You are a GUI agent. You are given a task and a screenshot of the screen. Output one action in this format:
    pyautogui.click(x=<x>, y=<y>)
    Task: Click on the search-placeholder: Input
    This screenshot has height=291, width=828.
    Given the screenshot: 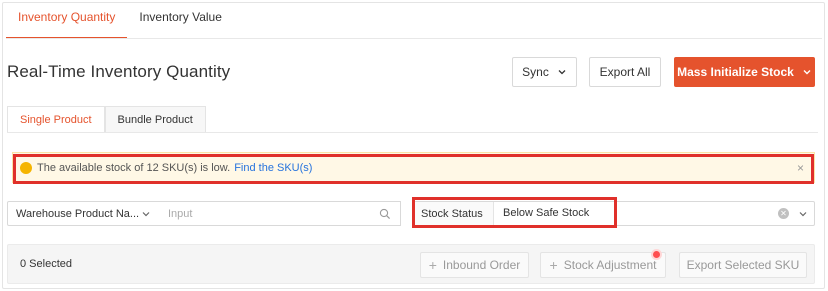 What is the action you would take?
    pyautogui.click(x=180, y=213)
    